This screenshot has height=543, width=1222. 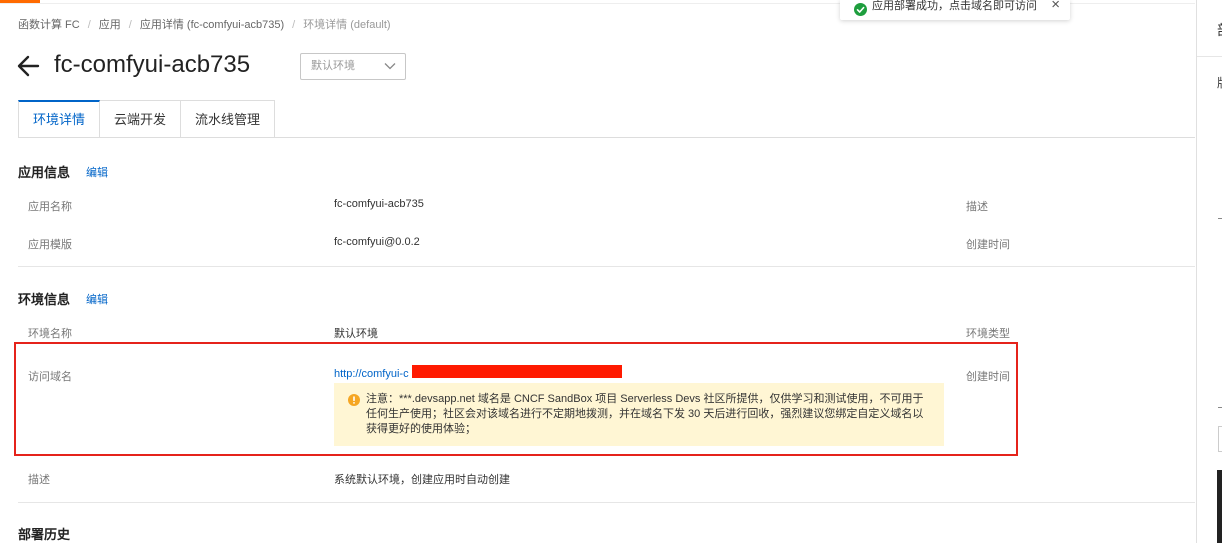 I want to click on domain-label: 访问域名, so click(x=50, y=377).